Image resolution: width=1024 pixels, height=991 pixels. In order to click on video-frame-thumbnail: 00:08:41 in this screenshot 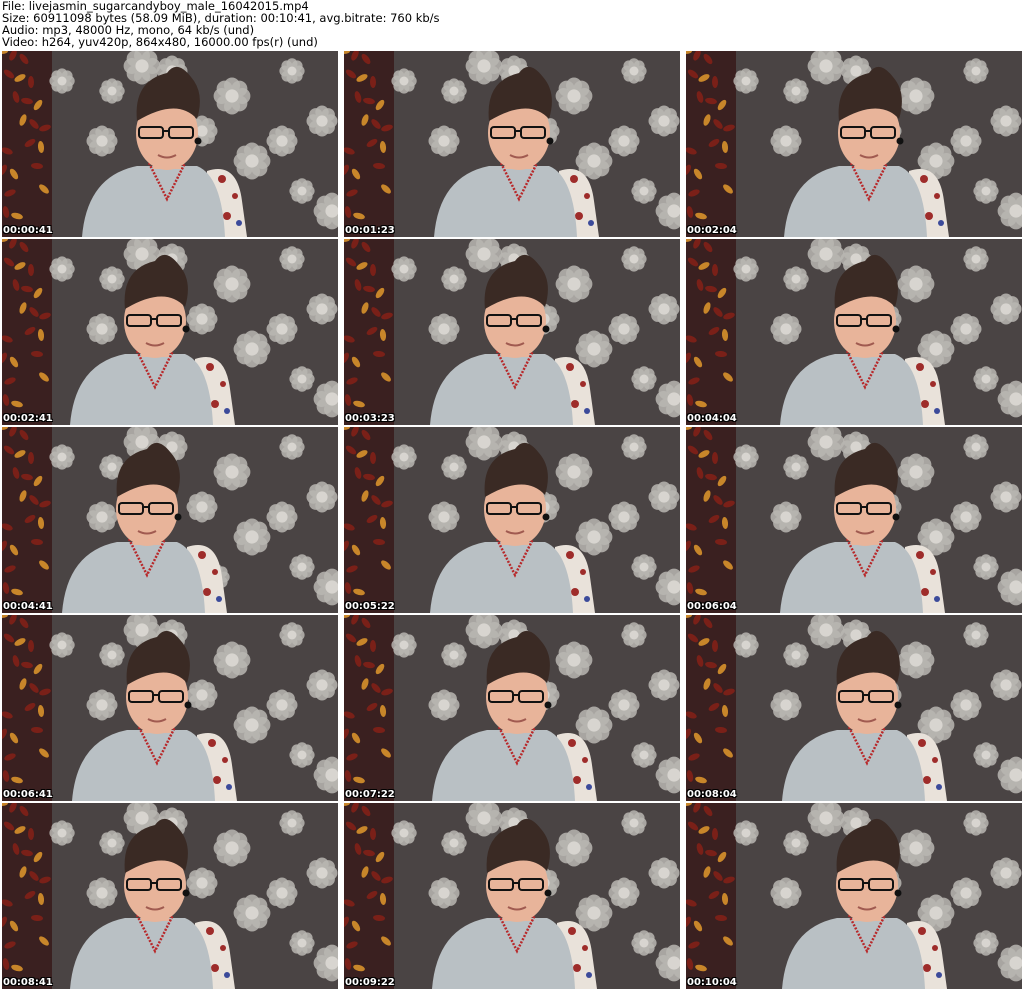, I will do `click(170, 896)`.